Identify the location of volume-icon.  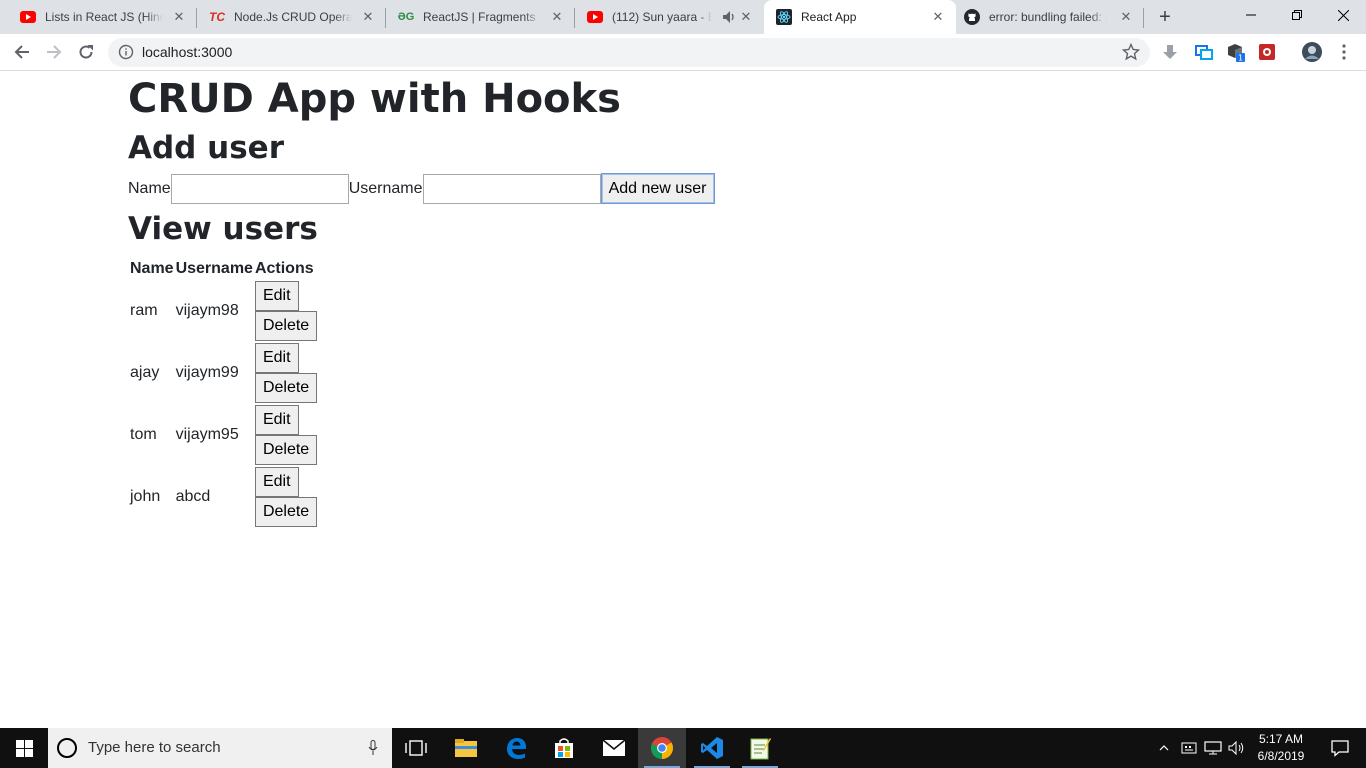
(1237, 748).